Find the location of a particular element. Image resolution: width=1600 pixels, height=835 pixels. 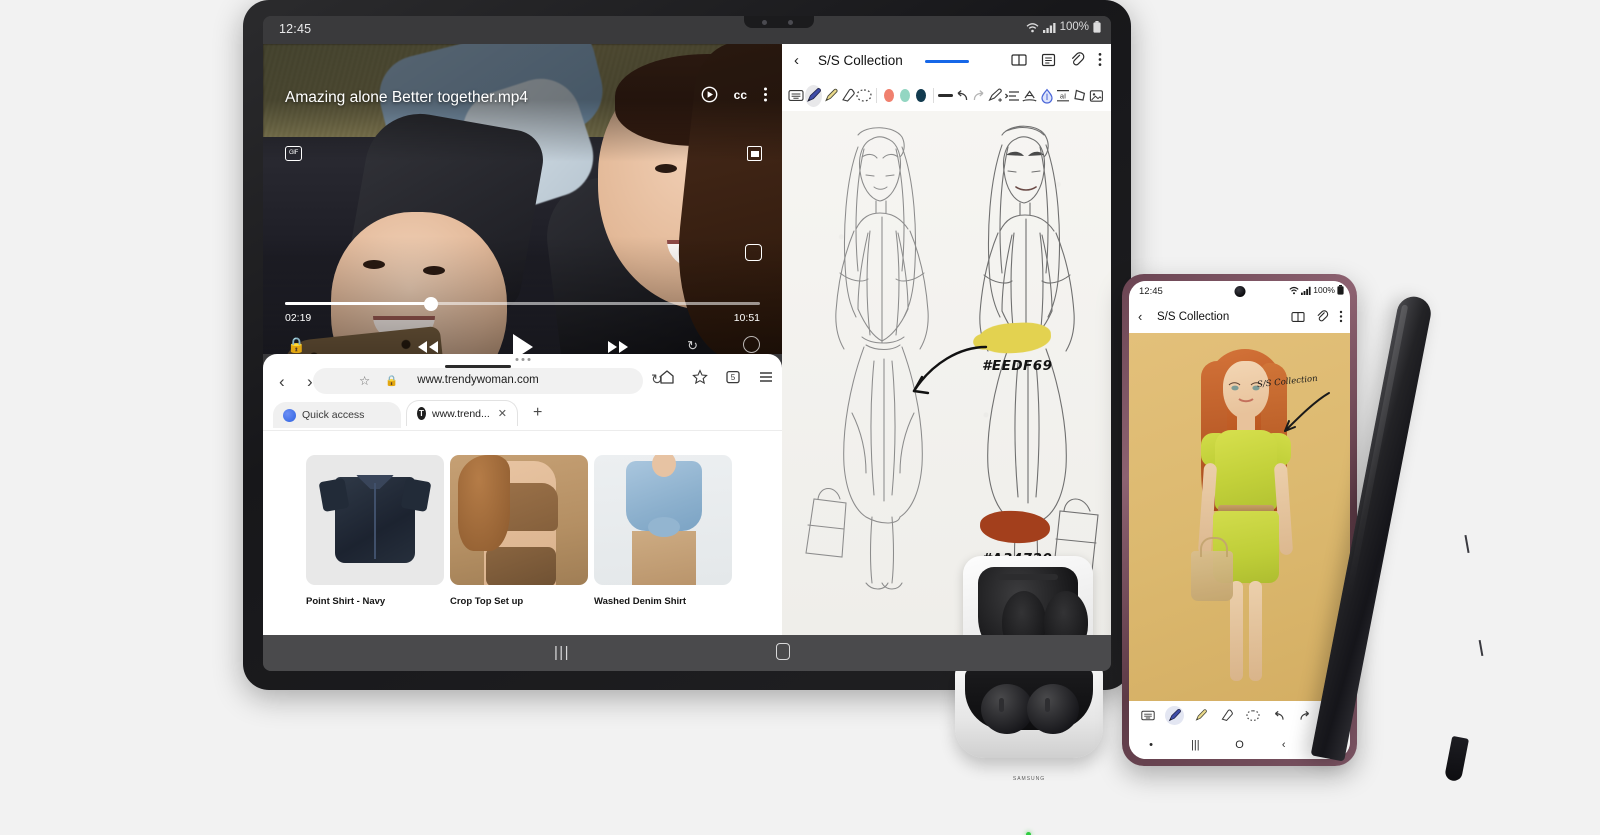

browser-tab-quick-access: Quick access is located at coordinates (337, 415).